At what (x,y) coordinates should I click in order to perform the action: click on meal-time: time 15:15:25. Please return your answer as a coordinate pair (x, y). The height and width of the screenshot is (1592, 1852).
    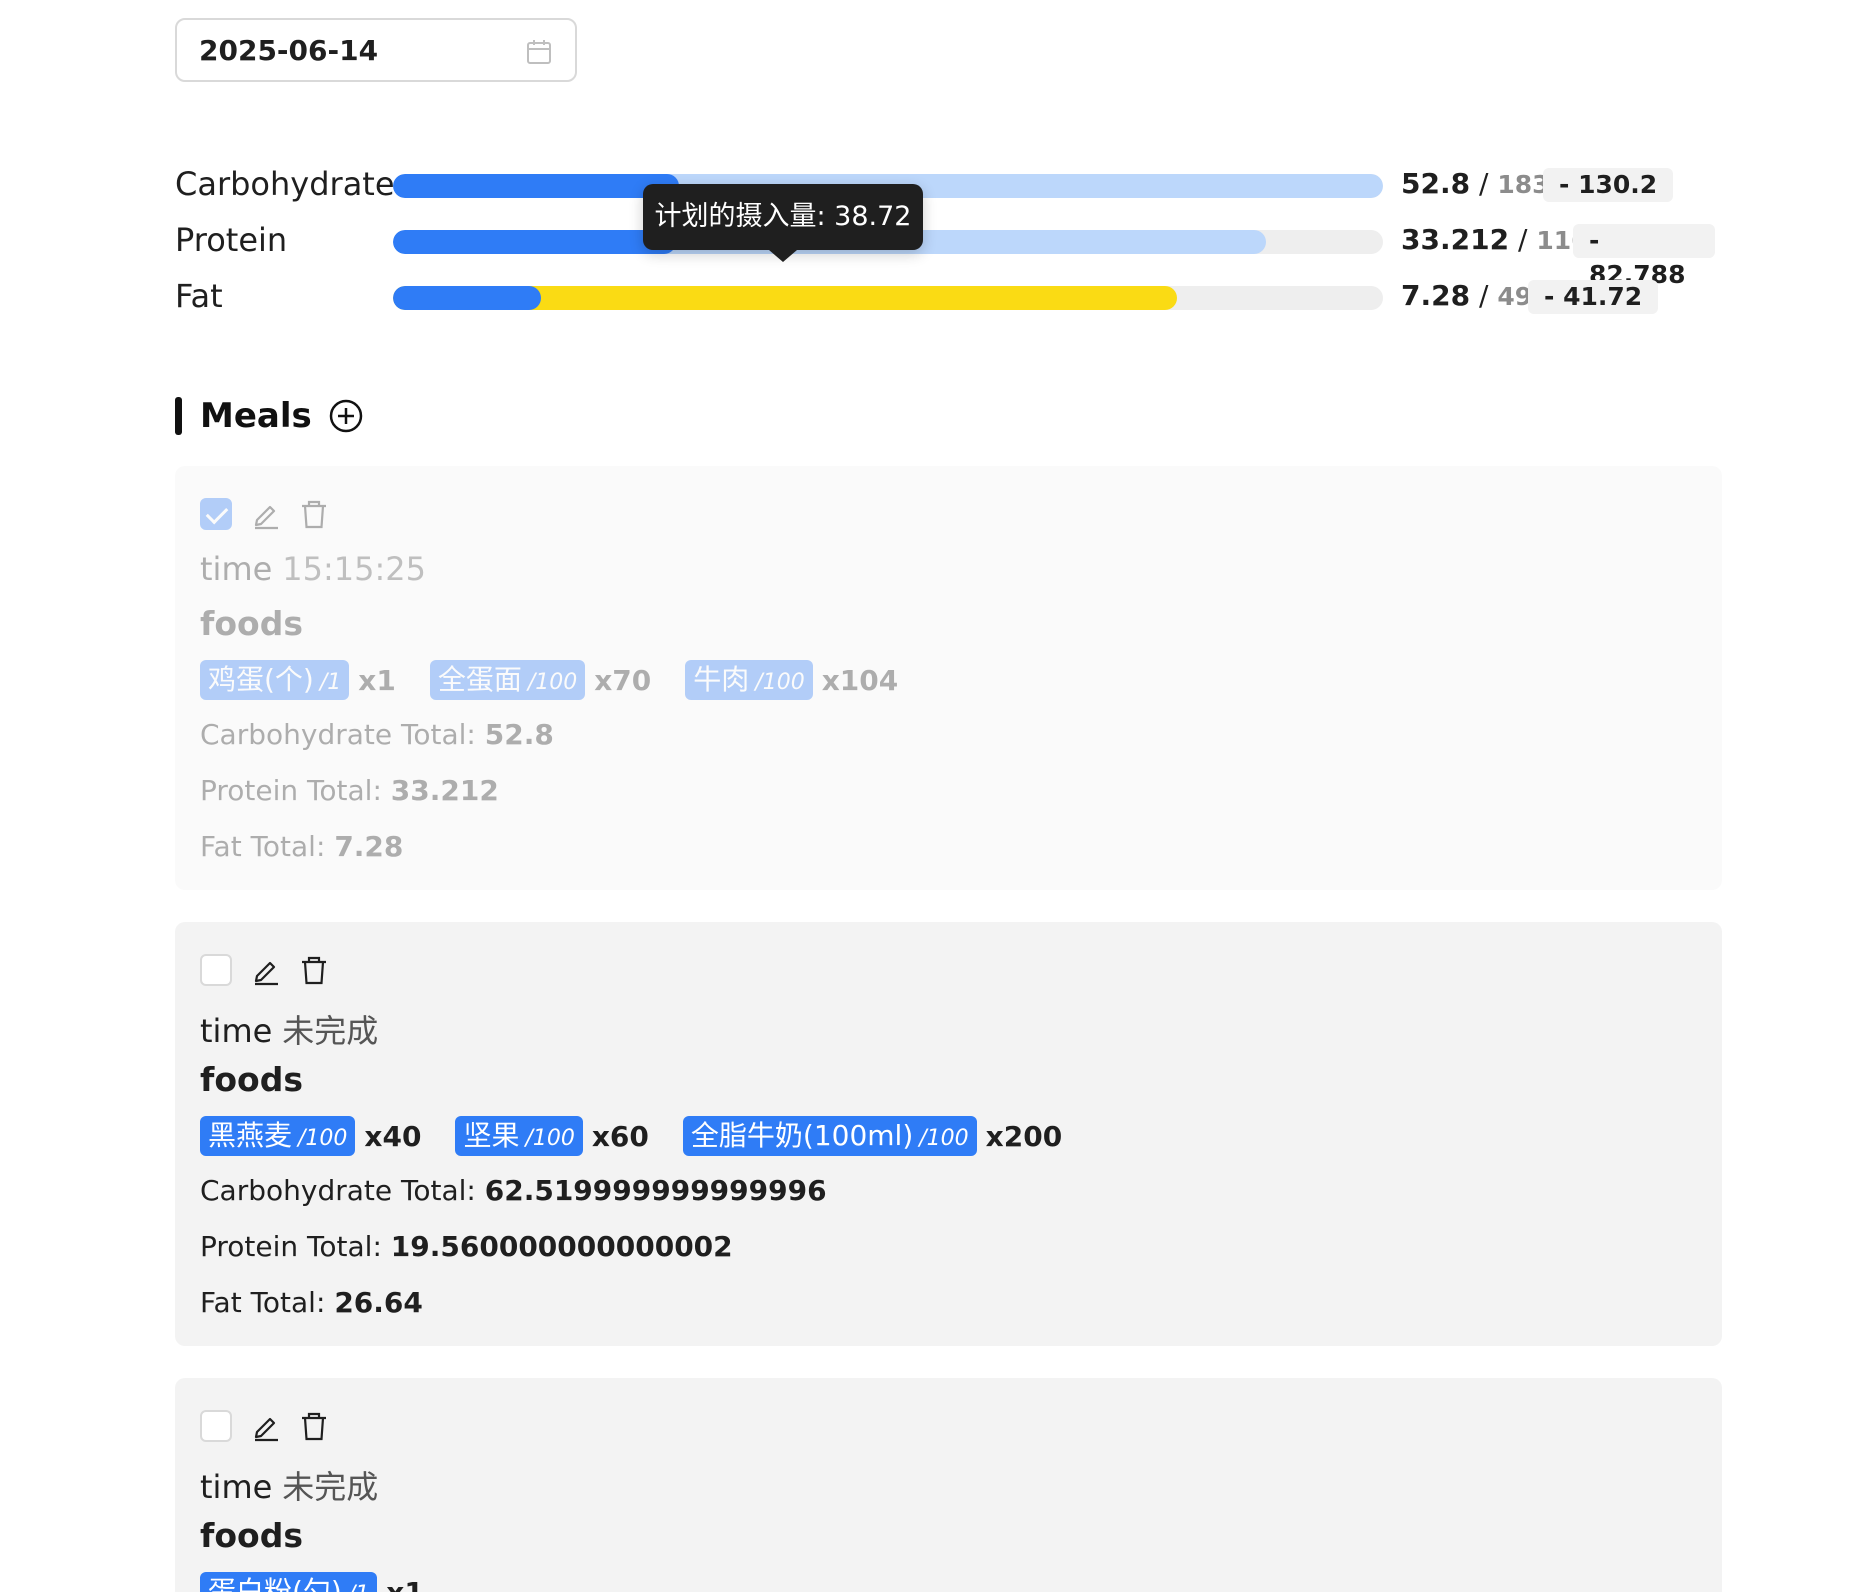
    Looking at the image, I should click on (313, 569).